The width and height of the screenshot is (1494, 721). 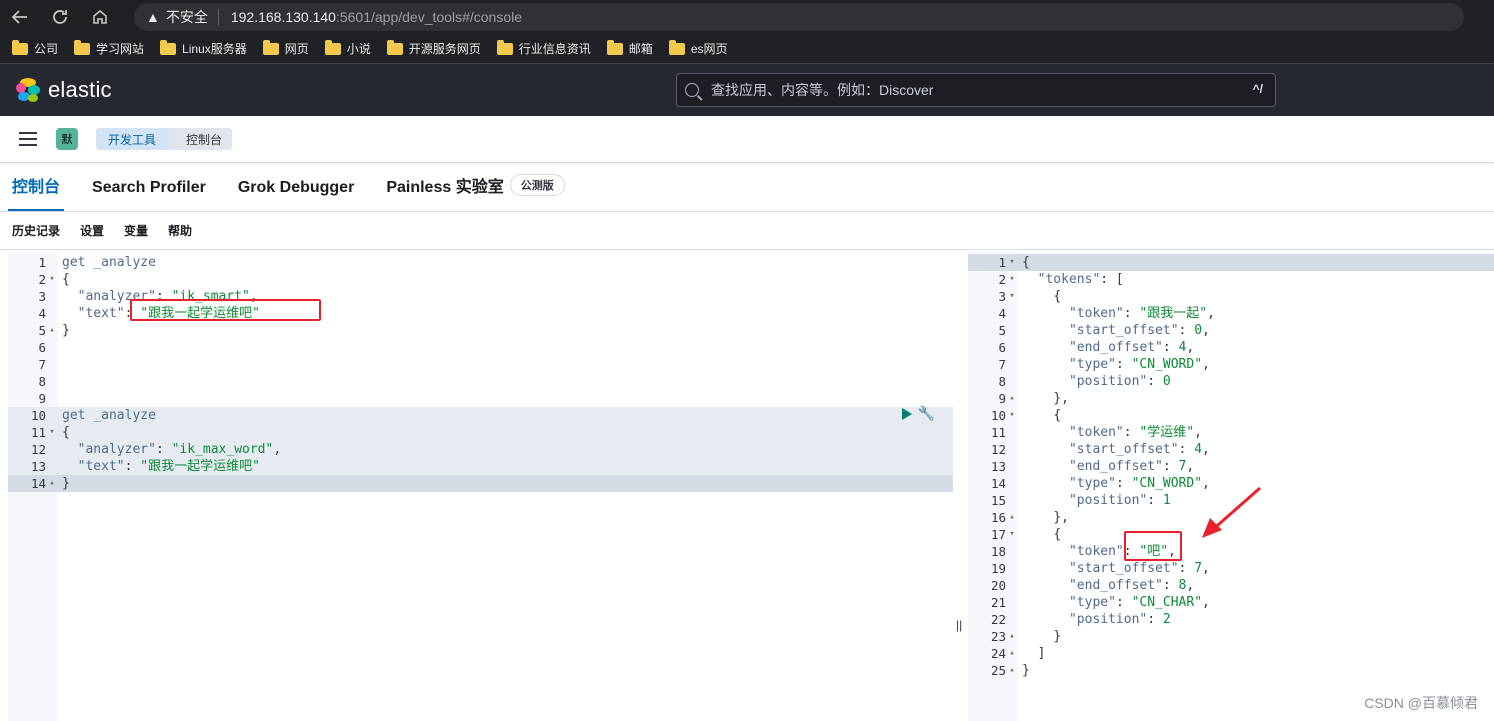 I want to click on search-shortcut: ^/, so click(x=1257, y=89).